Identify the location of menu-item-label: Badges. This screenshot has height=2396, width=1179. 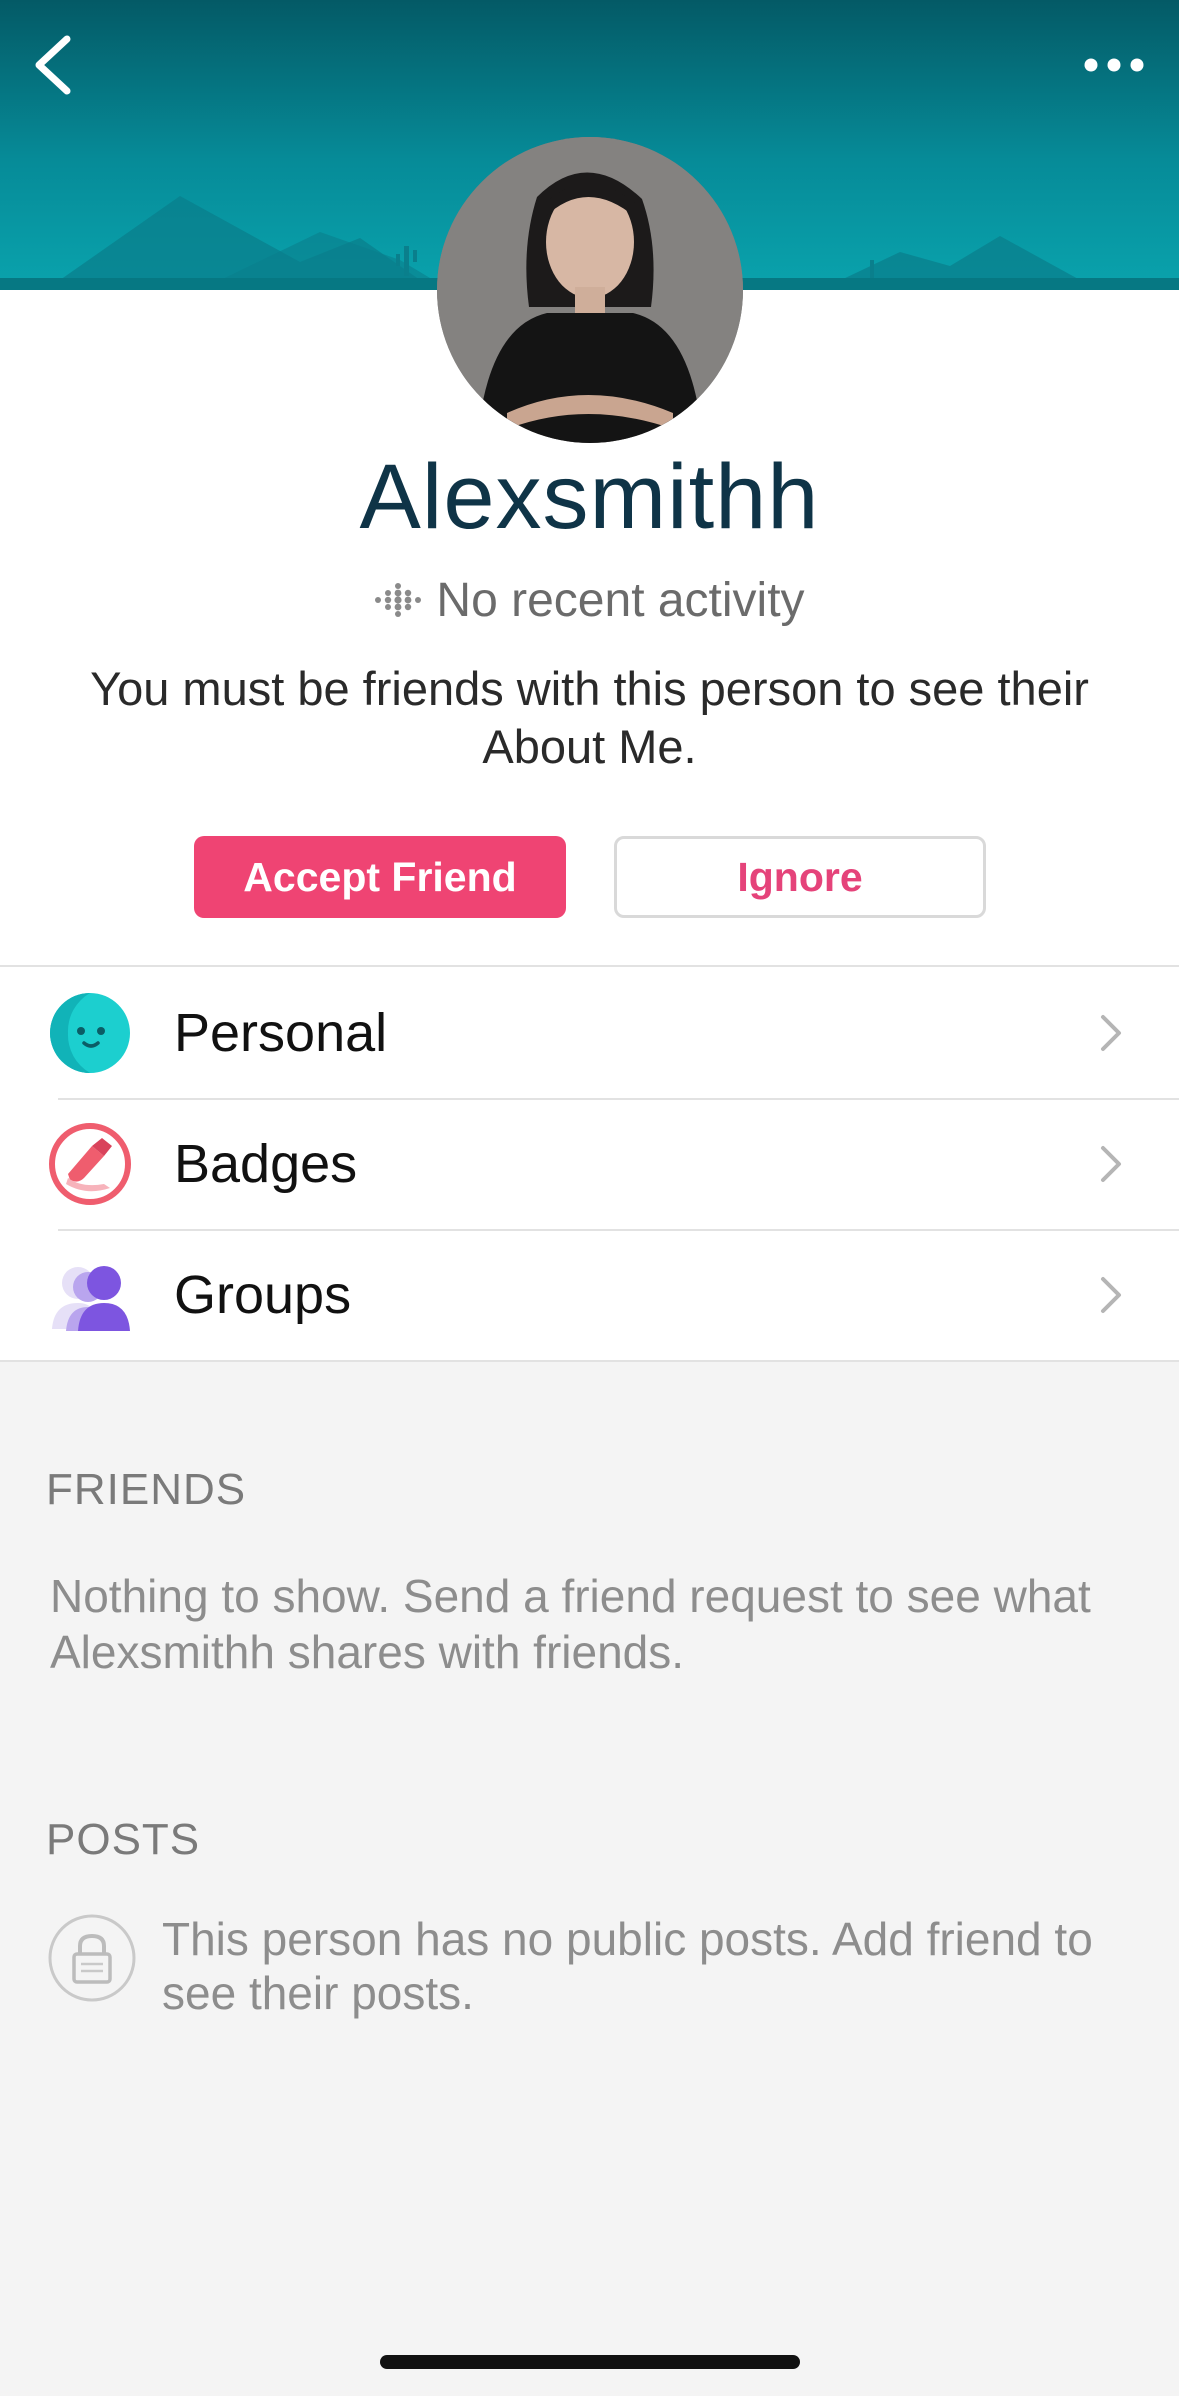
(266, 1163).